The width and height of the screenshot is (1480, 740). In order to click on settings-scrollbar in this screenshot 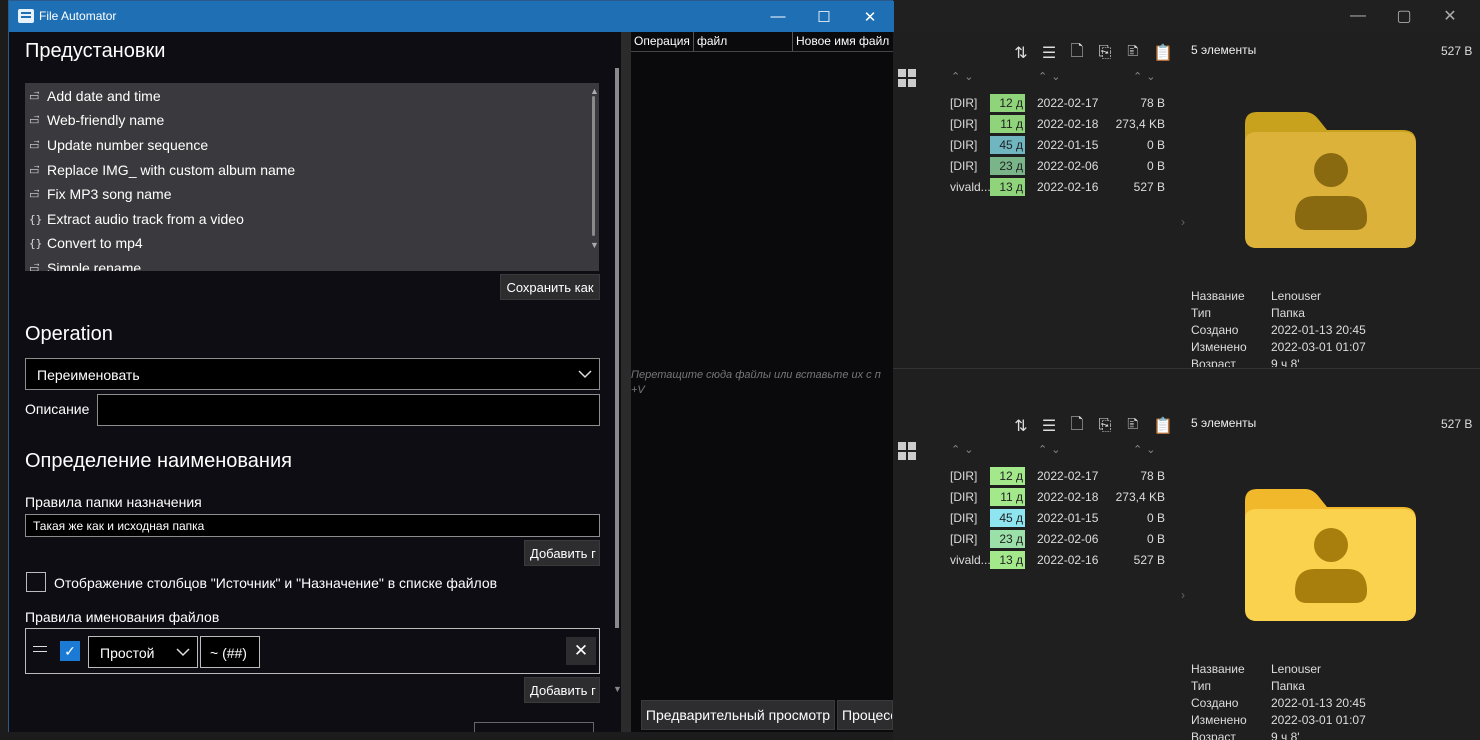, I will do `click(617, 348)`.